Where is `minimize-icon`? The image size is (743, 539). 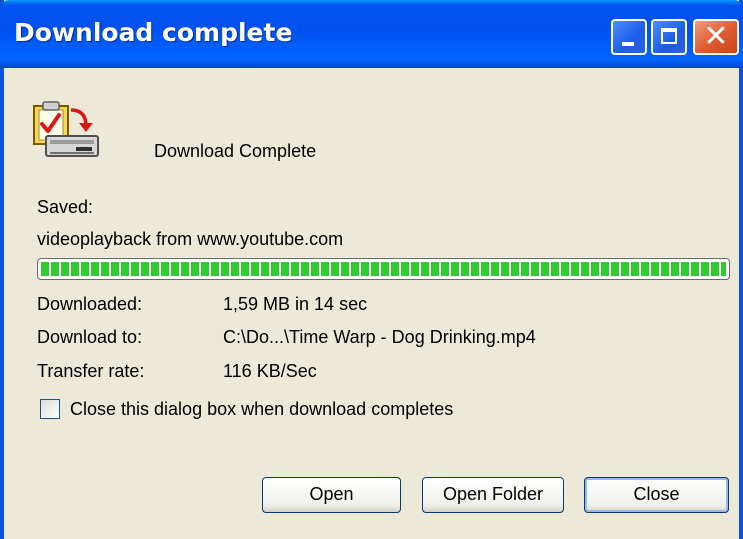
minimize-icon is located at coordinates (628, 44).